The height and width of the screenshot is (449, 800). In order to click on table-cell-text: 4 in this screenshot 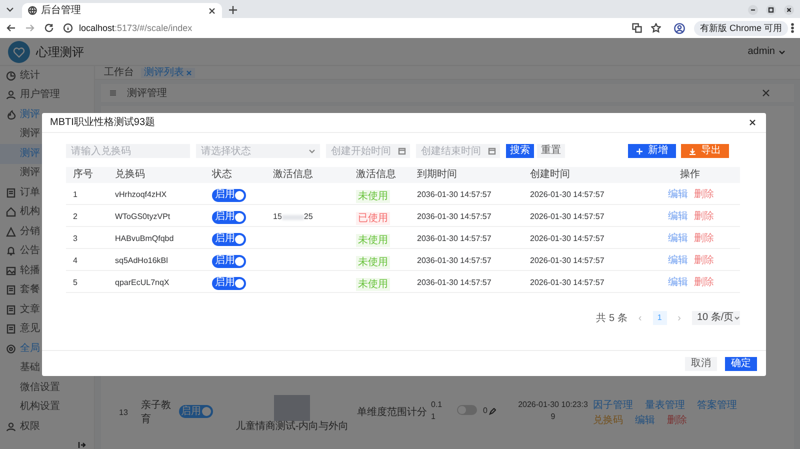, I will do `click(75, 261)`.